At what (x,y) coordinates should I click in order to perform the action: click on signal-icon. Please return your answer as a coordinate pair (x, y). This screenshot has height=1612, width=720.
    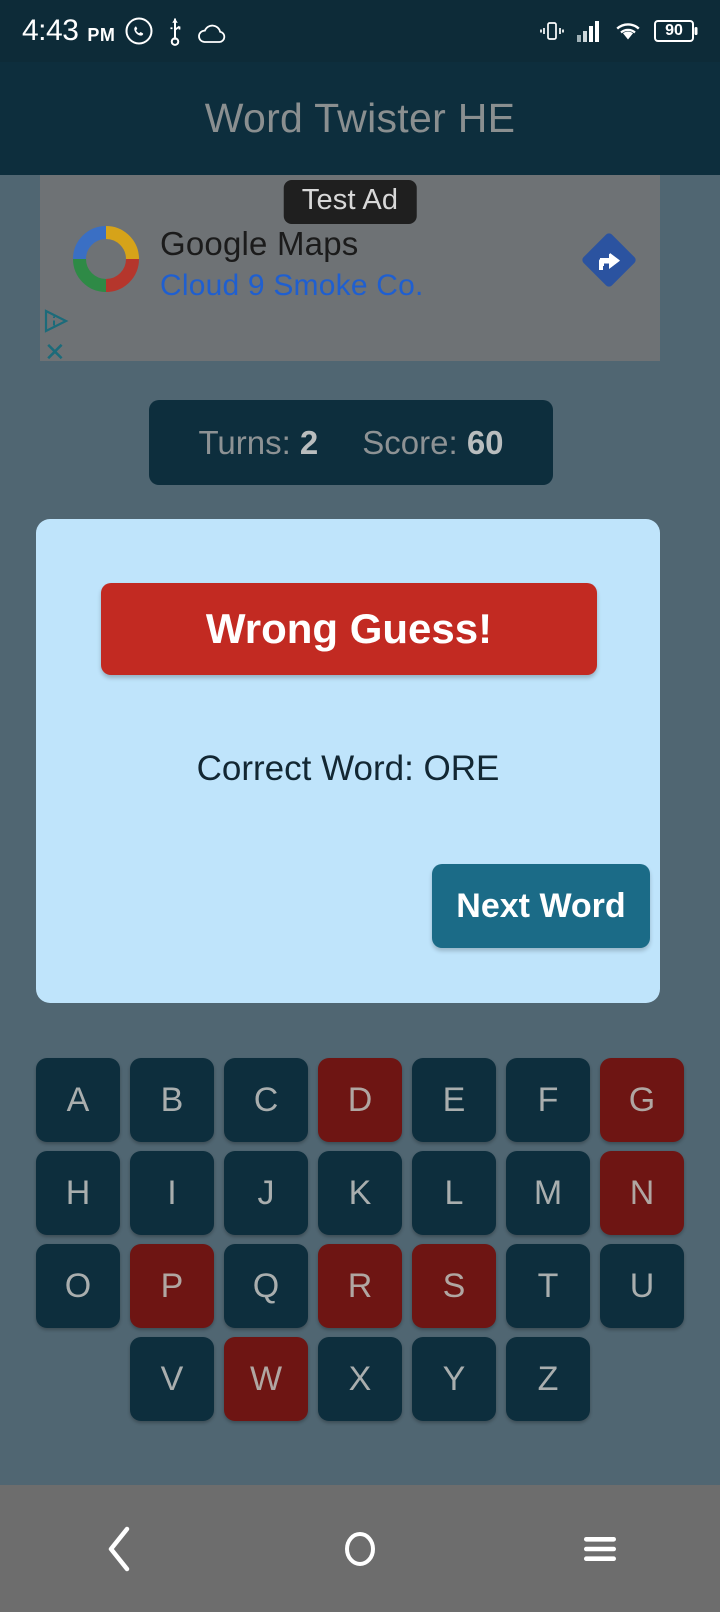
    Looking at the image, I should click on (589, 31).